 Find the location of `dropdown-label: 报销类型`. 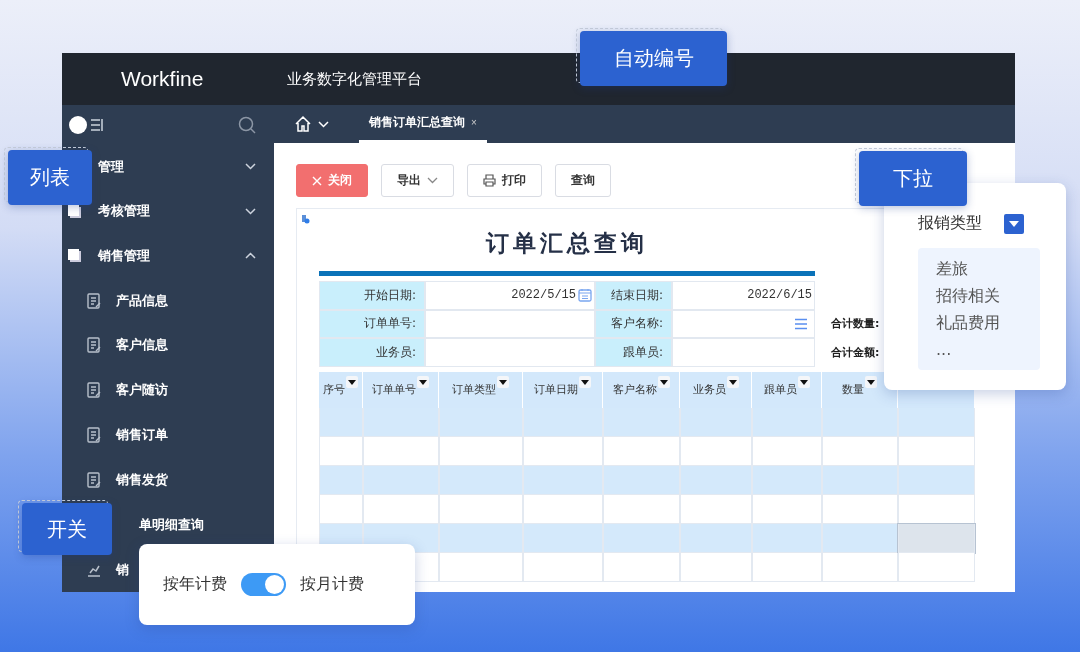

dropdown-label: 报销类型 is located at coordinates (950, 223).